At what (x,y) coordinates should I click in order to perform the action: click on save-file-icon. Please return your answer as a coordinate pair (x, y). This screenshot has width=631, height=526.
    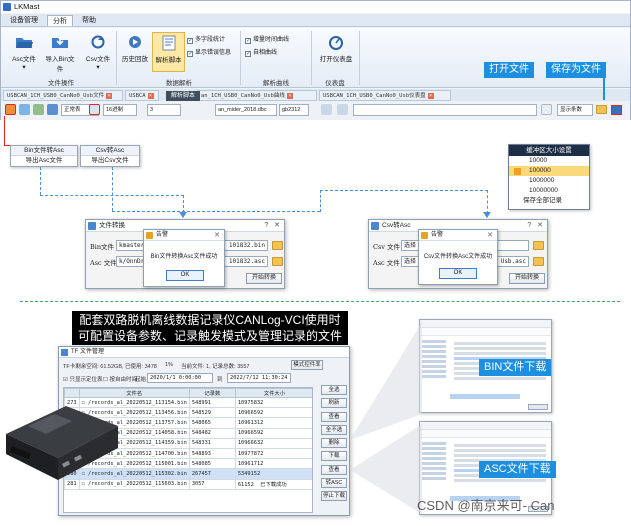
    Looking at the image, I should click on (616, 110).